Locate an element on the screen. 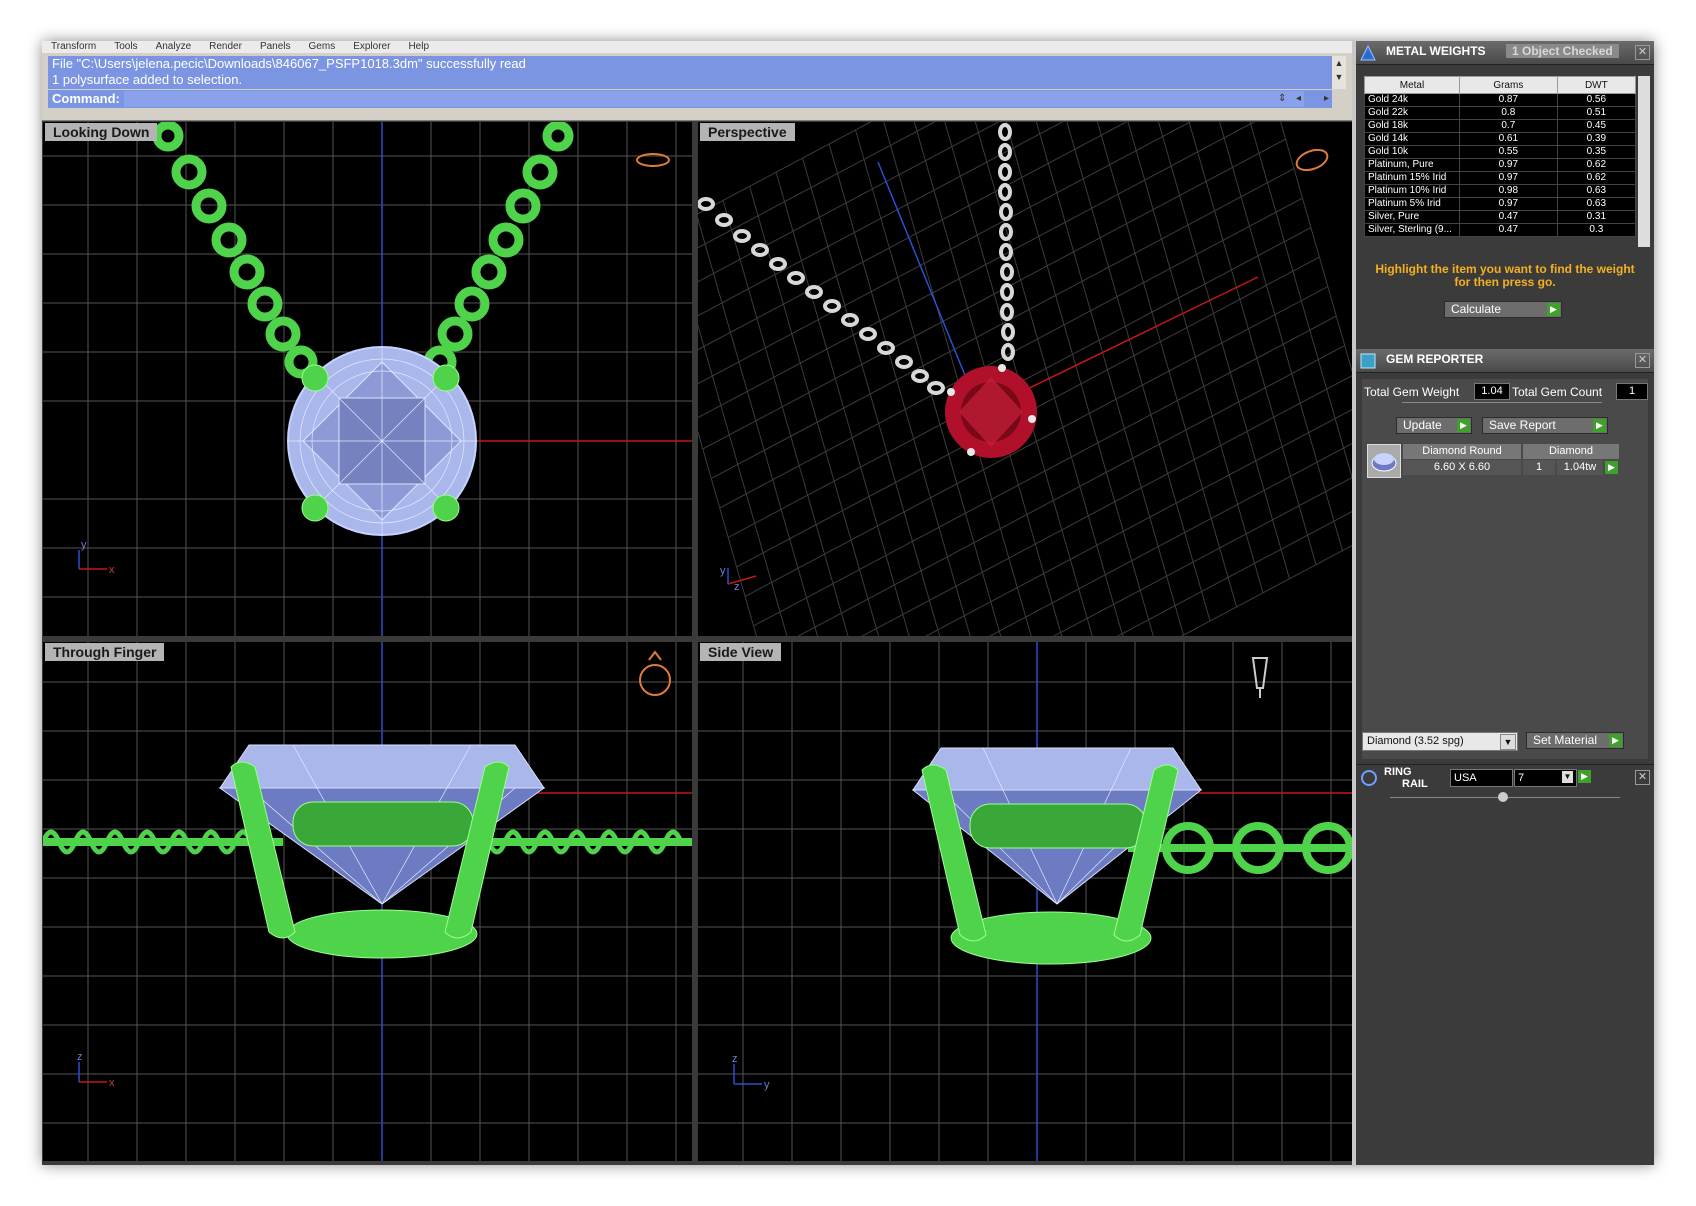 The height and width of the screenshot is (1206, 1696). table-row: Platinum 5% Irid 0.97 0.63 is located at coordinates (1500, 204).